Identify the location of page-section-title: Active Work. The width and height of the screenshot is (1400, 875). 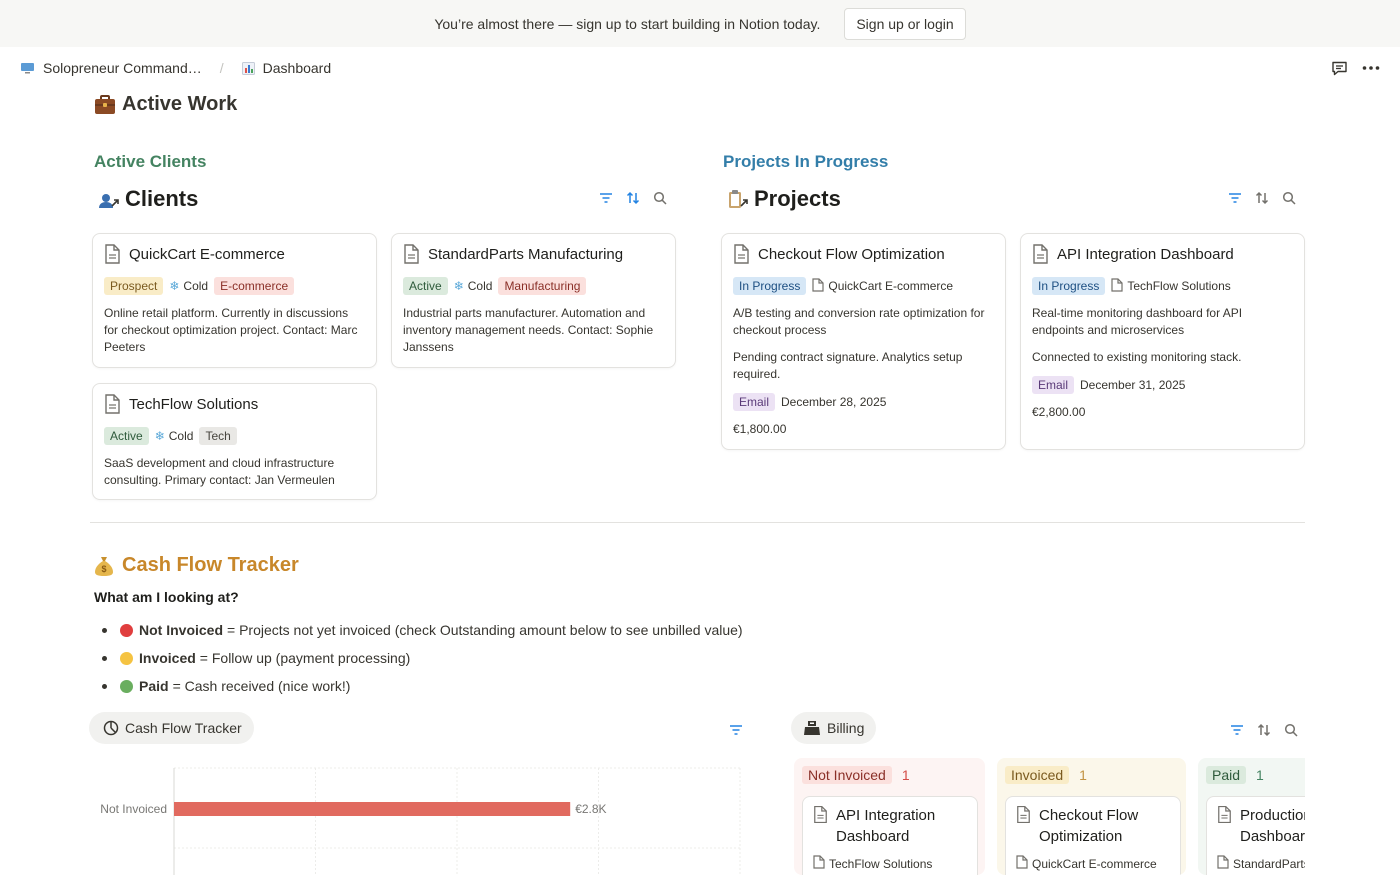
(165, 104).